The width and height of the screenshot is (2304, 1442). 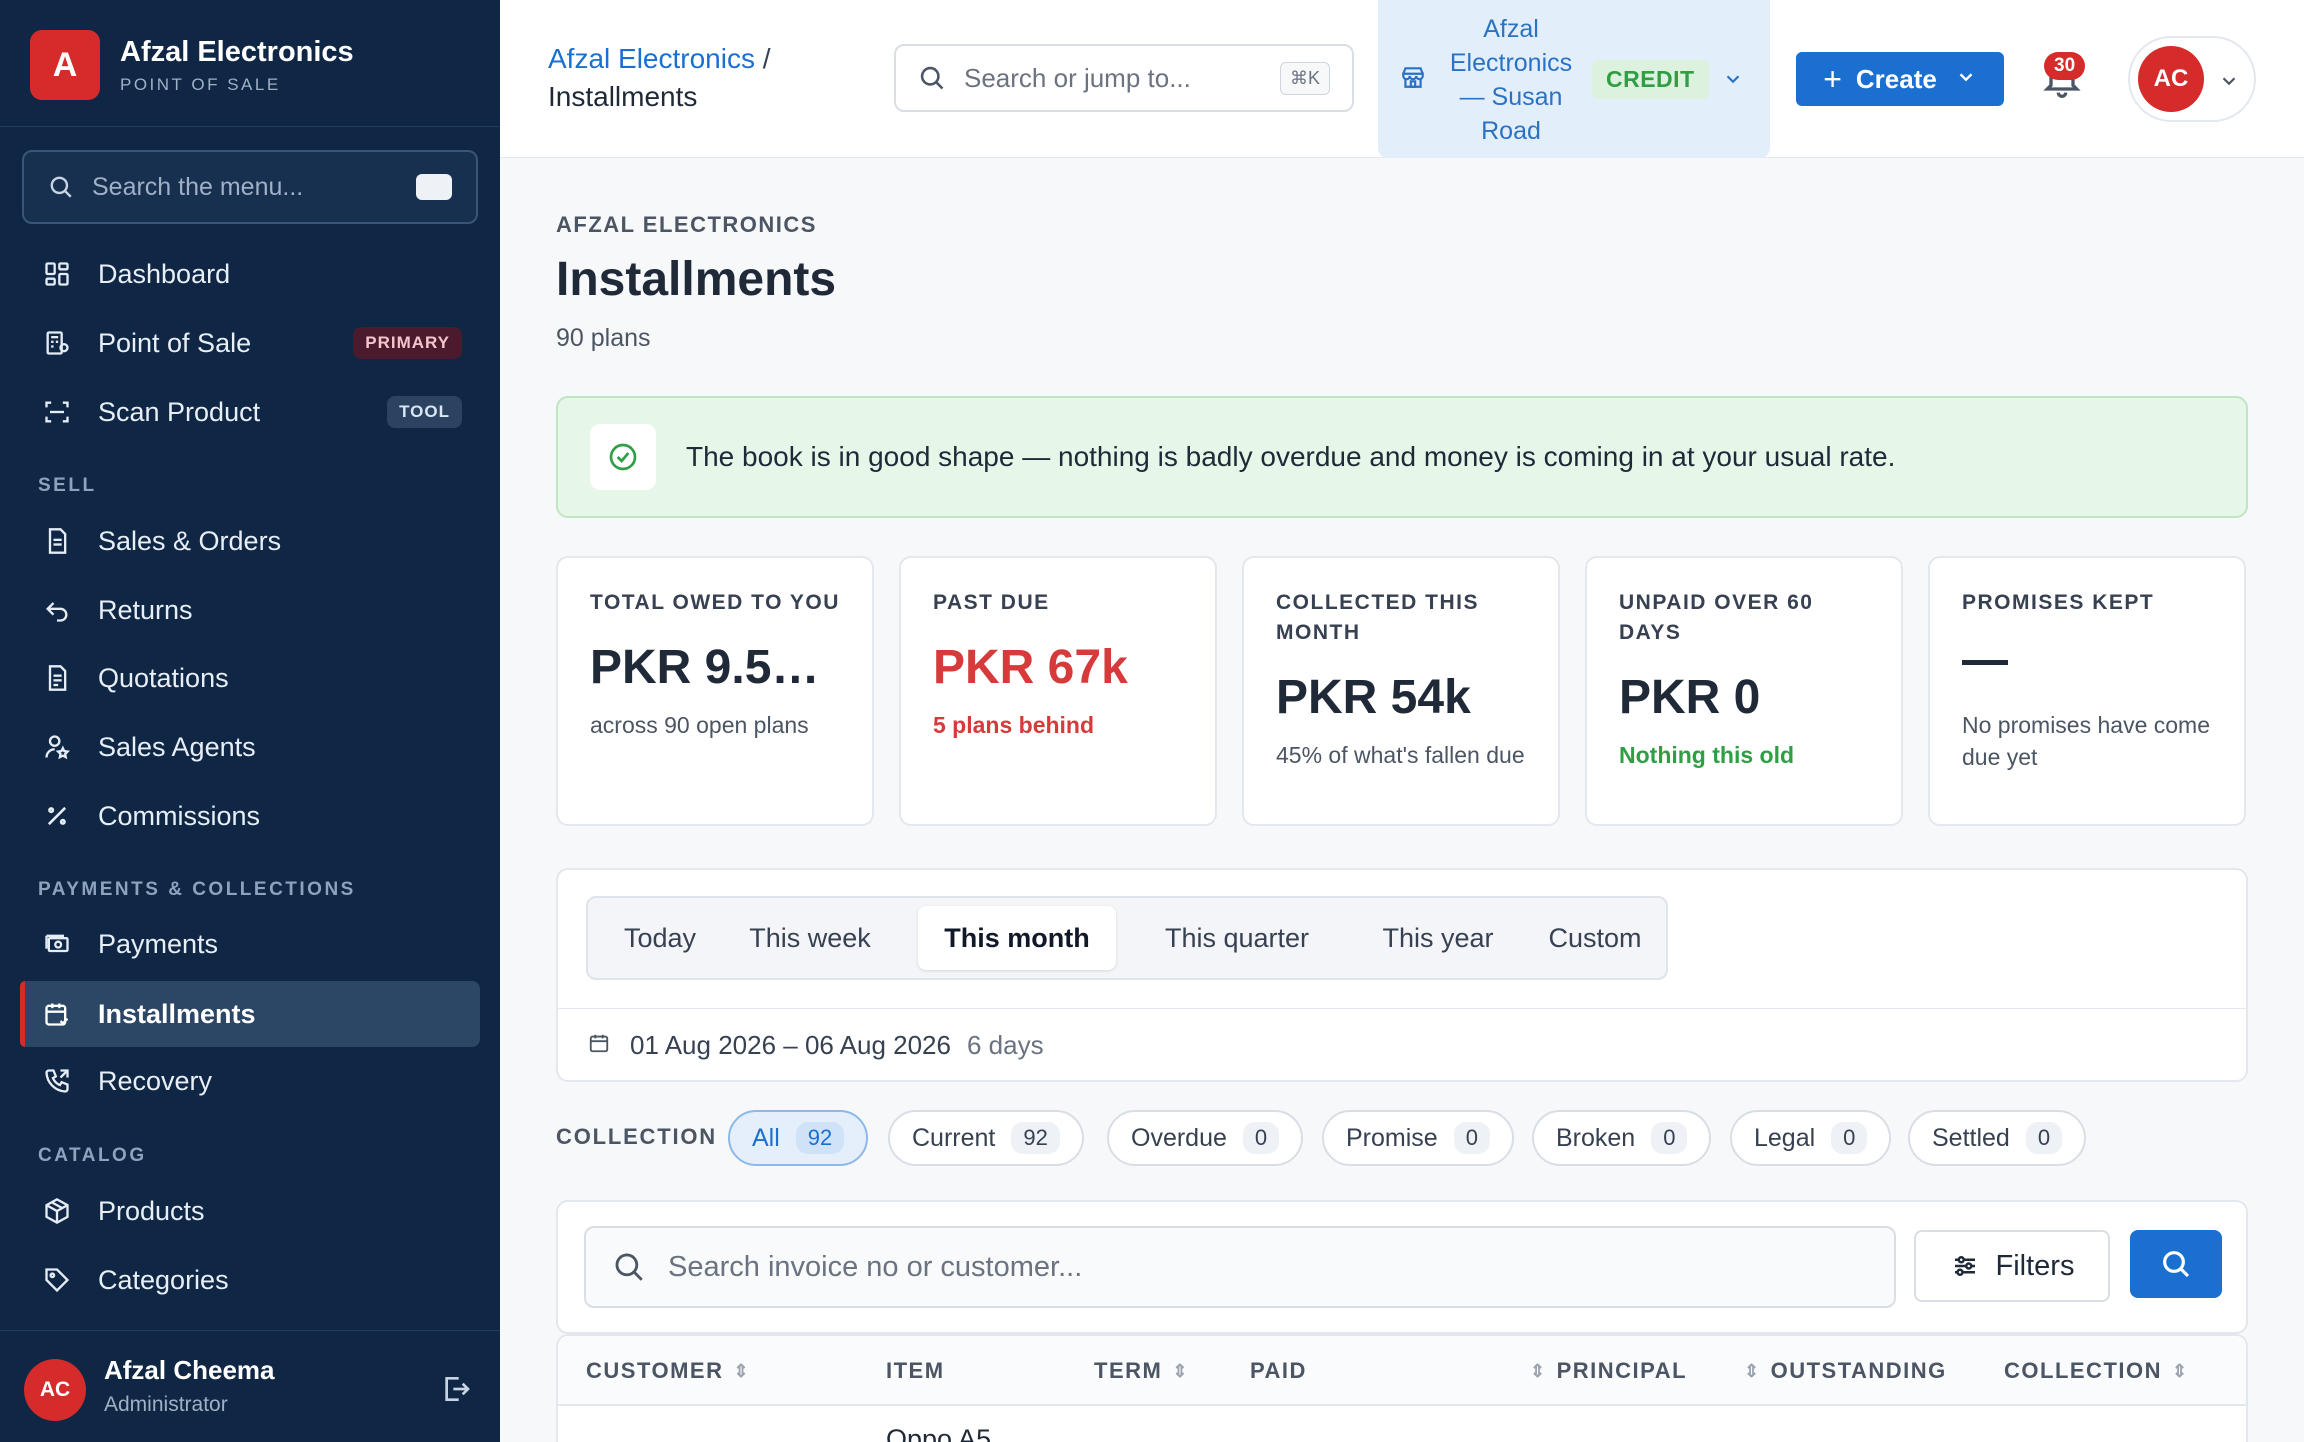 What do you see at coordinates (1377, 617) in the screenshot?
I see `stat-label: COLLECTED THIS MONTH` at bounding box center [1377, 617].